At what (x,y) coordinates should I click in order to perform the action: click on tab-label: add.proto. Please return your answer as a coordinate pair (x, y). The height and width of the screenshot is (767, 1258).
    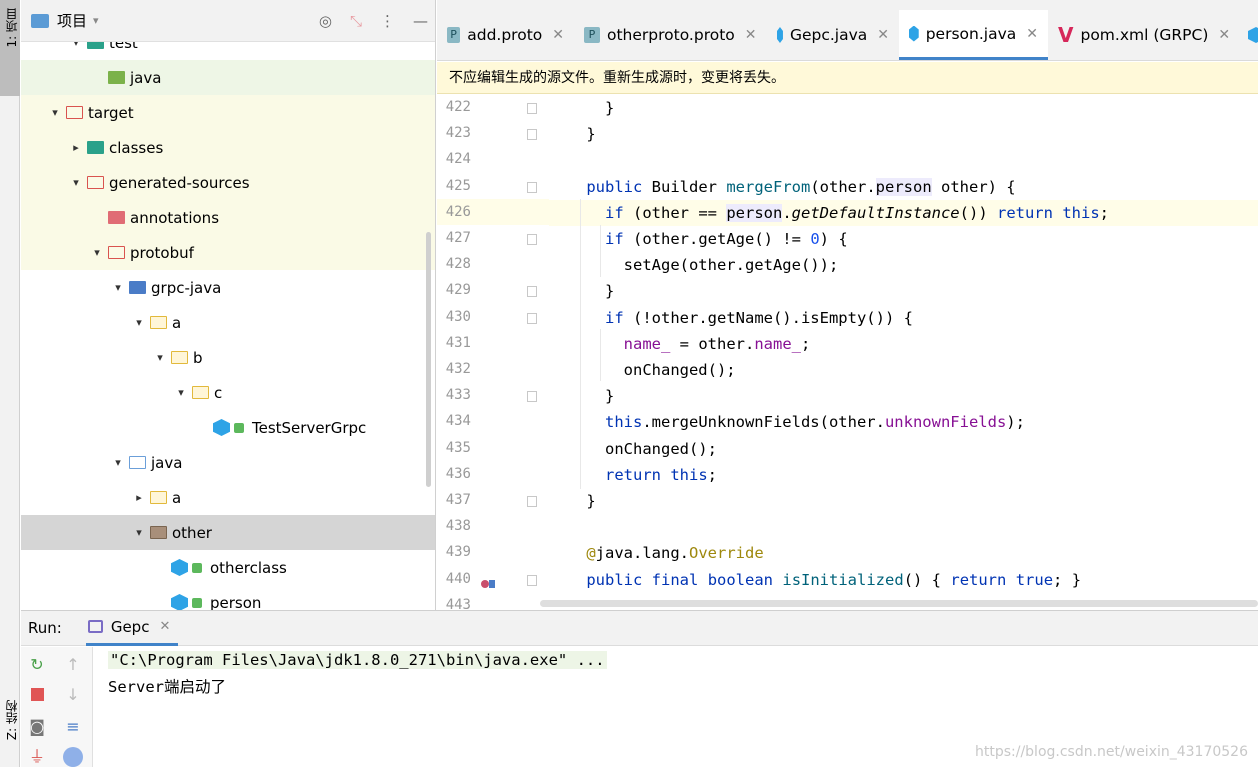
    Looking at the image, I should click on (505, 35).